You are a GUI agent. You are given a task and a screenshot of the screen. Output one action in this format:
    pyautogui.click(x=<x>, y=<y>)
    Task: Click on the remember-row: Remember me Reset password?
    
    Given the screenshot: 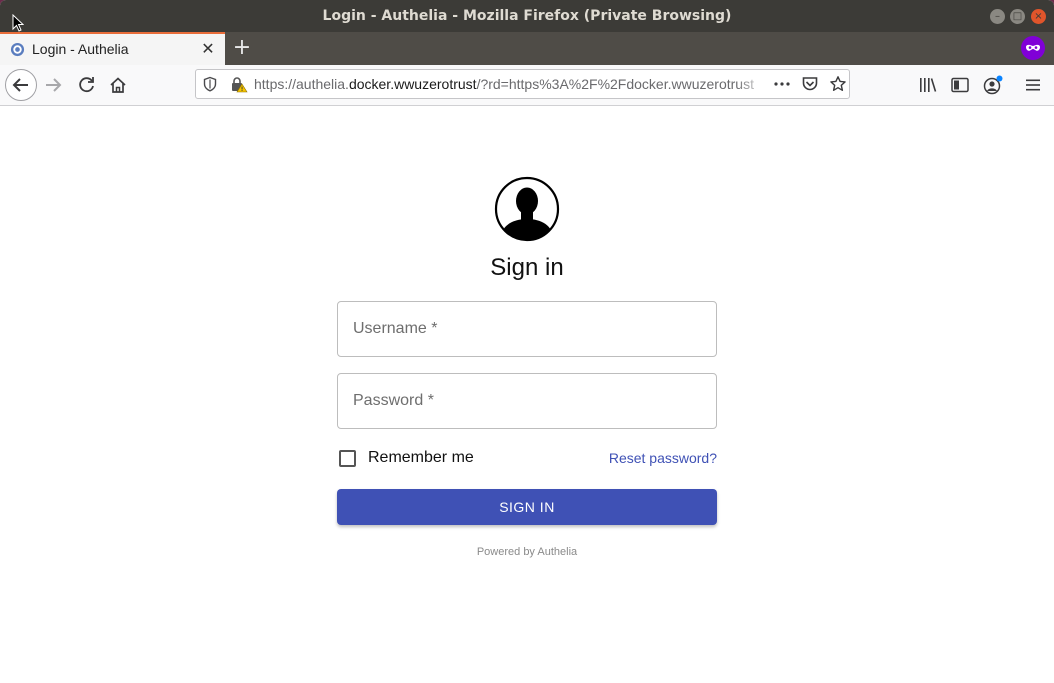 What is the action you would take?
    pyautogui.click(x=527, y=458)
    